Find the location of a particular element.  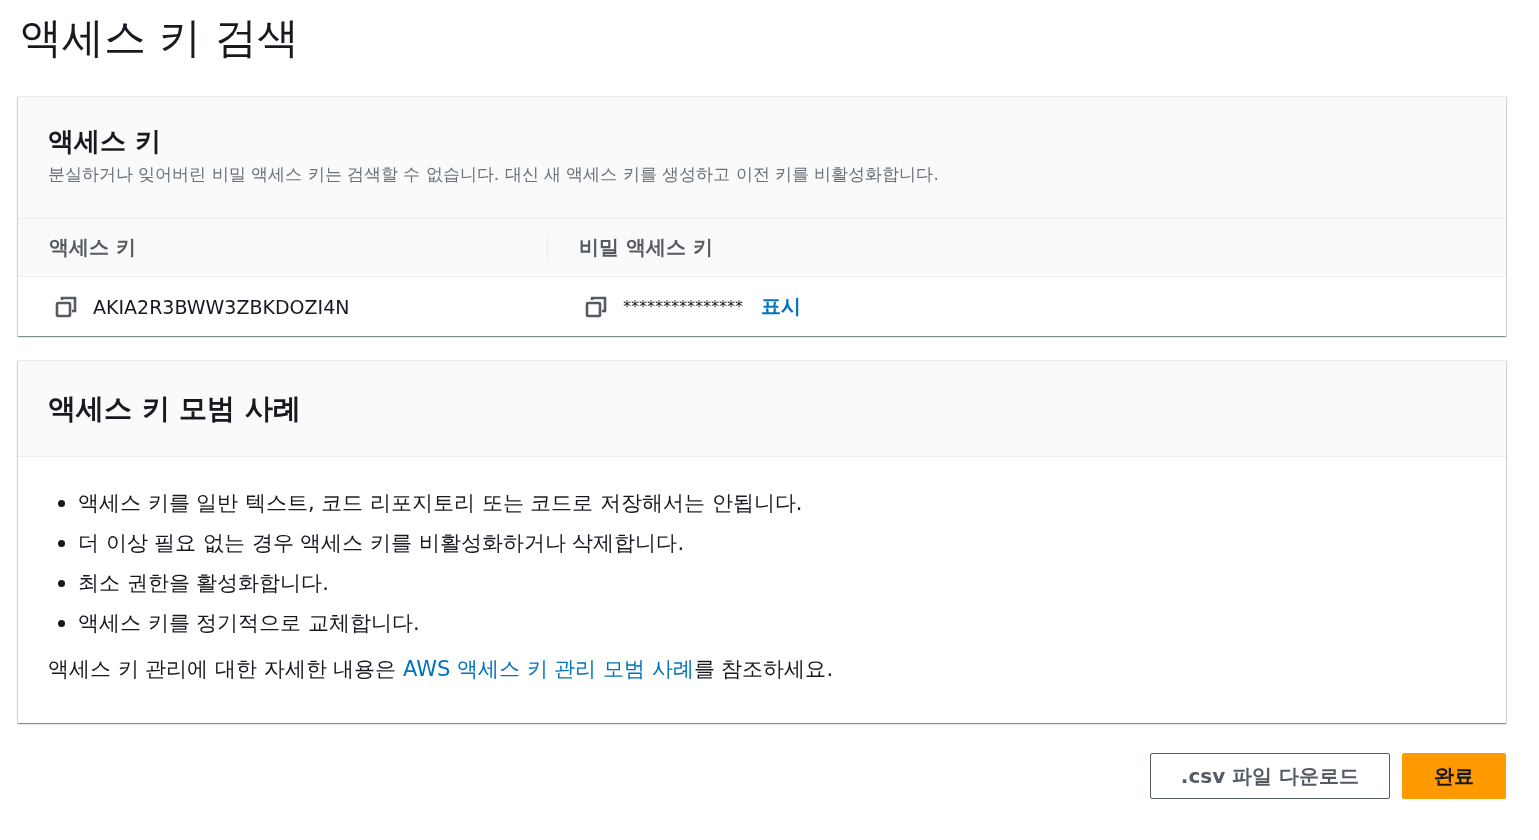

secret-key-masked: *************** is located at coordinates (683, 306).